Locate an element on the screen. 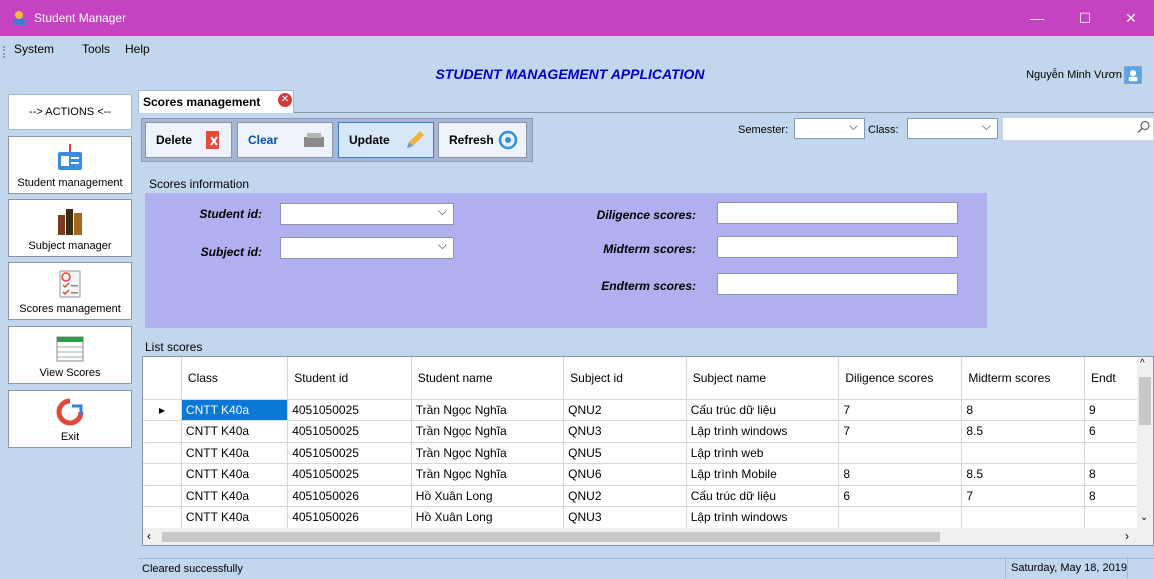 This screenshot has width=1154, height=579. scroll-down-icon: ⌄ is located at coordinates (1144, 517).